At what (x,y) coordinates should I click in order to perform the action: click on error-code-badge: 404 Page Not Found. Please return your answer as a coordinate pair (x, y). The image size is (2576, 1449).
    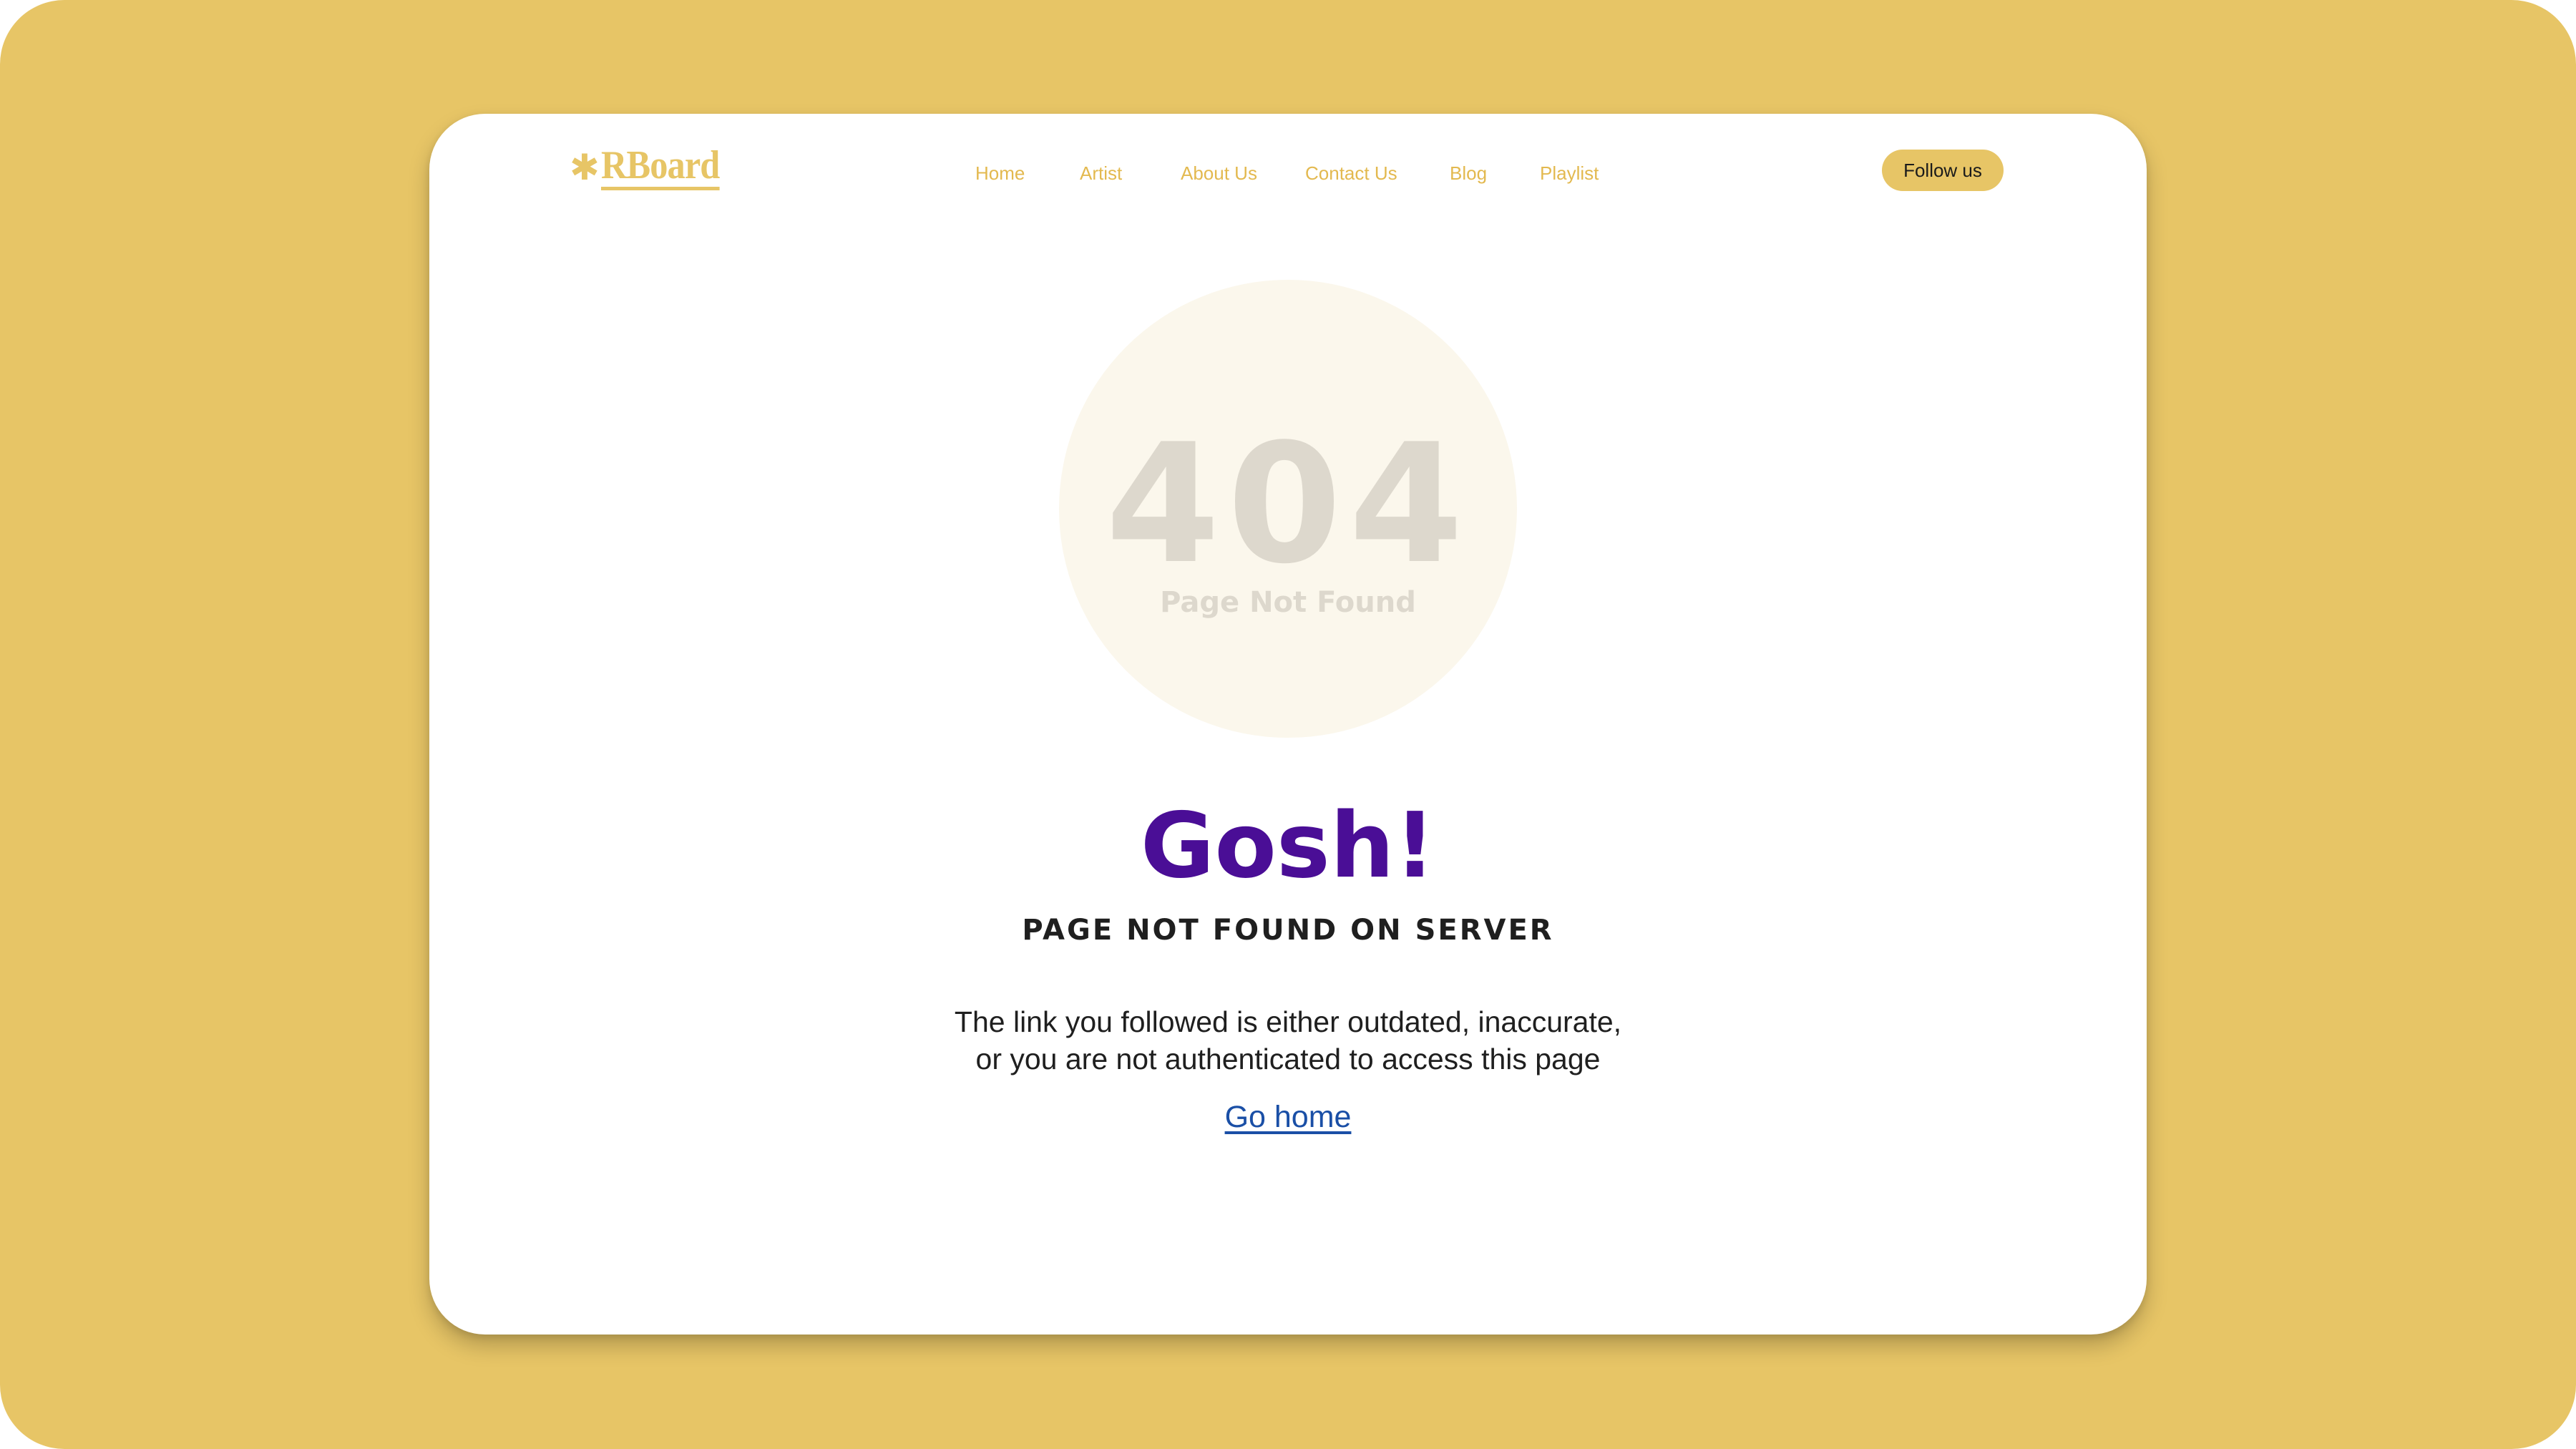
    Looking at the image, I should click on (1288, 509).